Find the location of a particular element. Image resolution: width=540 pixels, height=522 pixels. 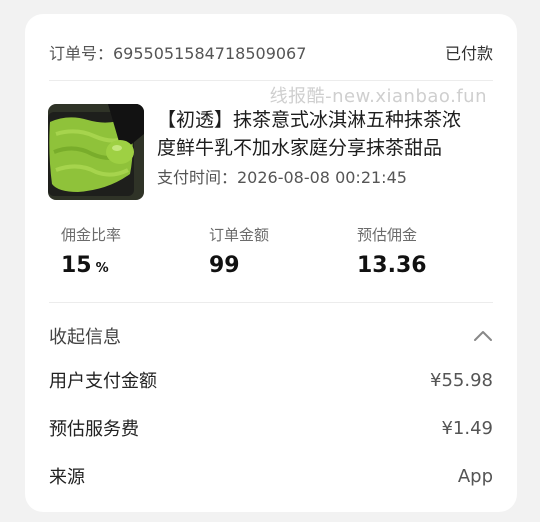

stat-order-amount: 订单金额 99 is located at coordinates (239, 251).